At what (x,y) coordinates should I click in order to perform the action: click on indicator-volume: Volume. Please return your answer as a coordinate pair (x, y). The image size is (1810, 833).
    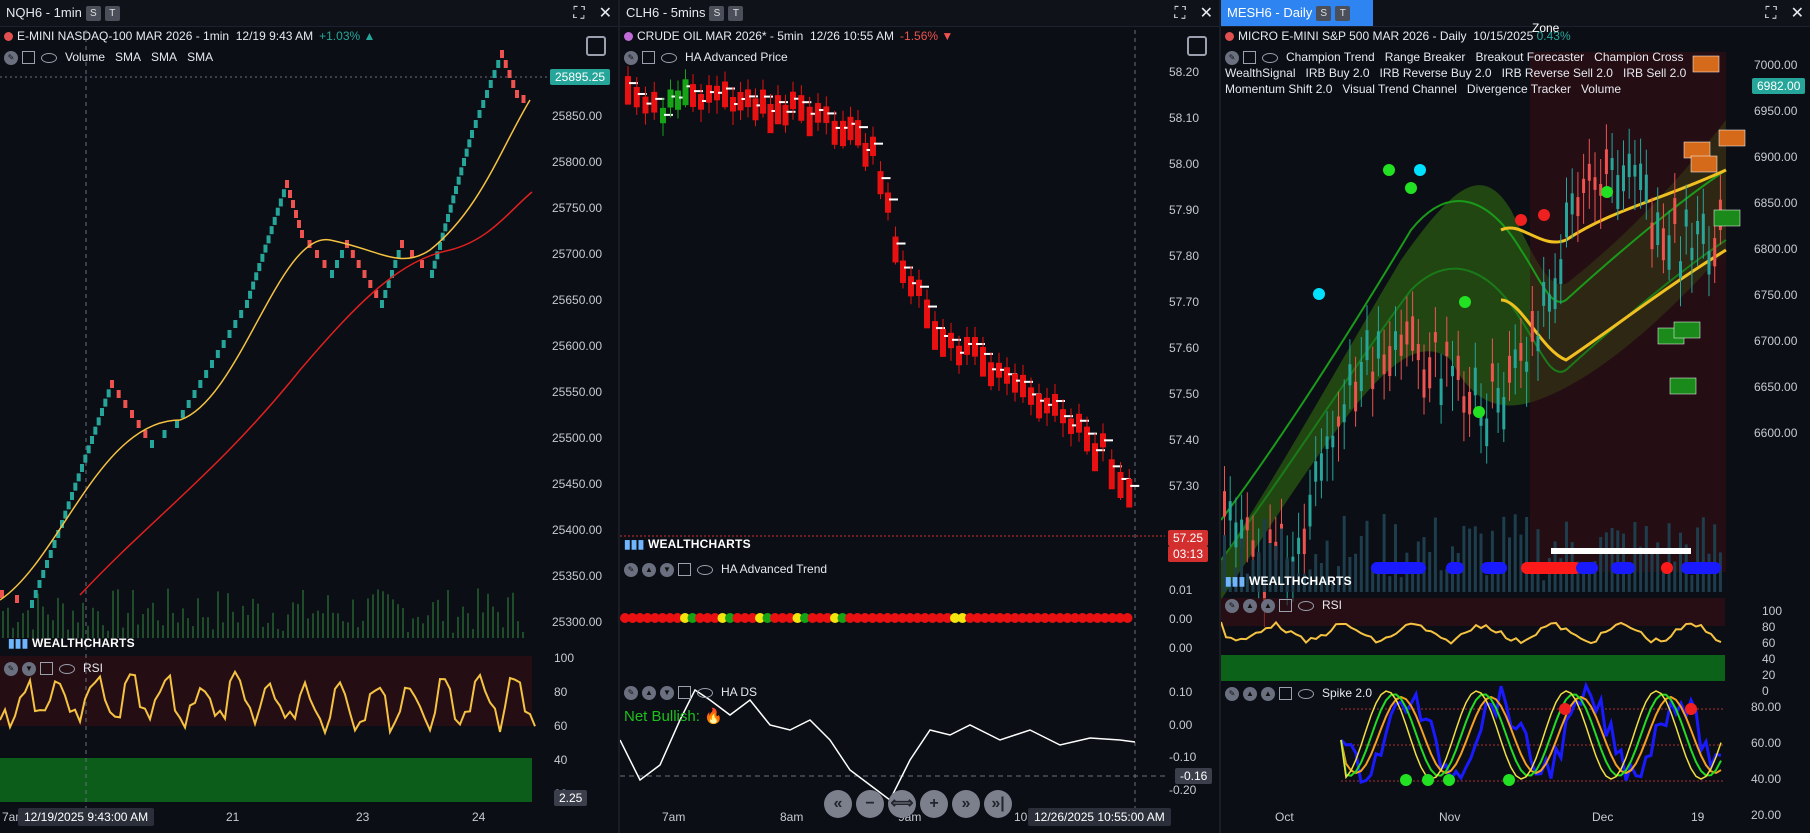
    Looking at the image, I should click on (1601, 89).